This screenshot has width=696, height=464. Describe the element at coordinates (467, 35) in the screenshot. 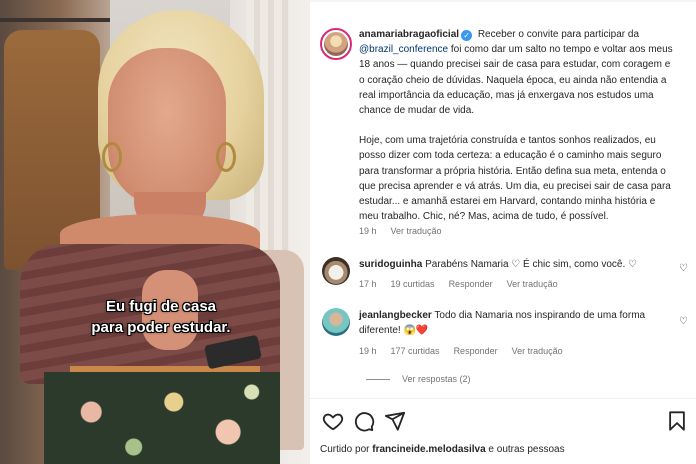

I see `verified-badge-icon: ✓` at that location.